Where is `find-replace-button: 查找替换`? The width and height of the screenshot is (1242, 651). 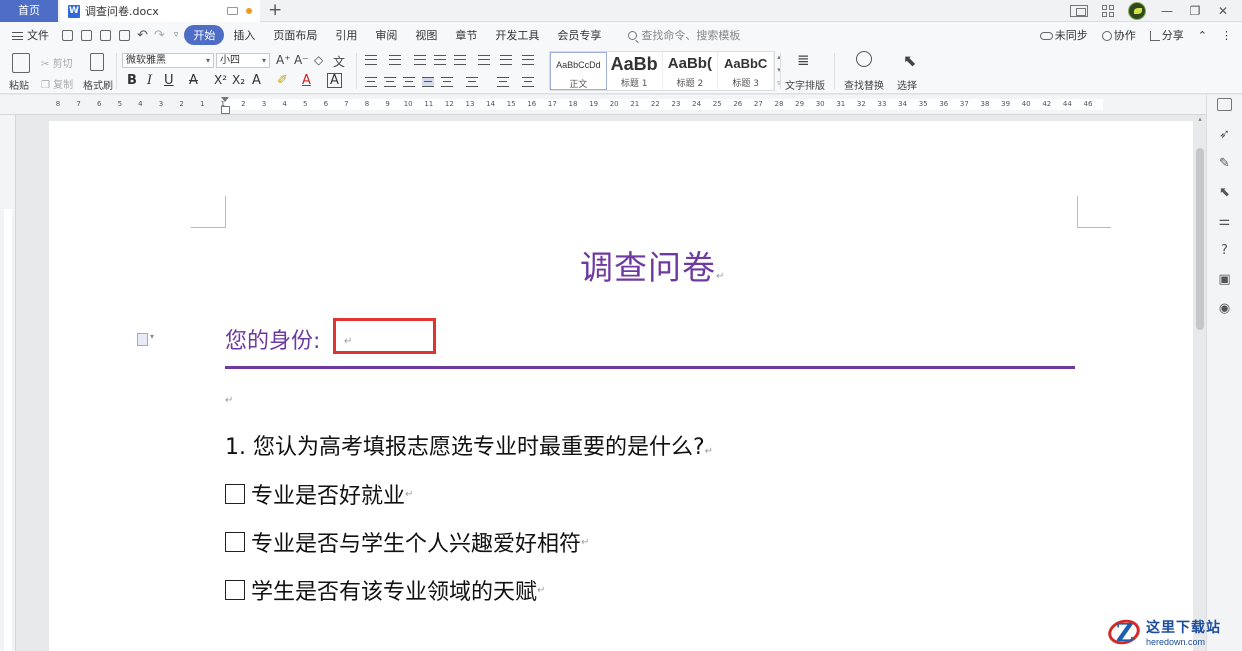 find-replace-button: 查找替换 is located at coordinates (864, 84).